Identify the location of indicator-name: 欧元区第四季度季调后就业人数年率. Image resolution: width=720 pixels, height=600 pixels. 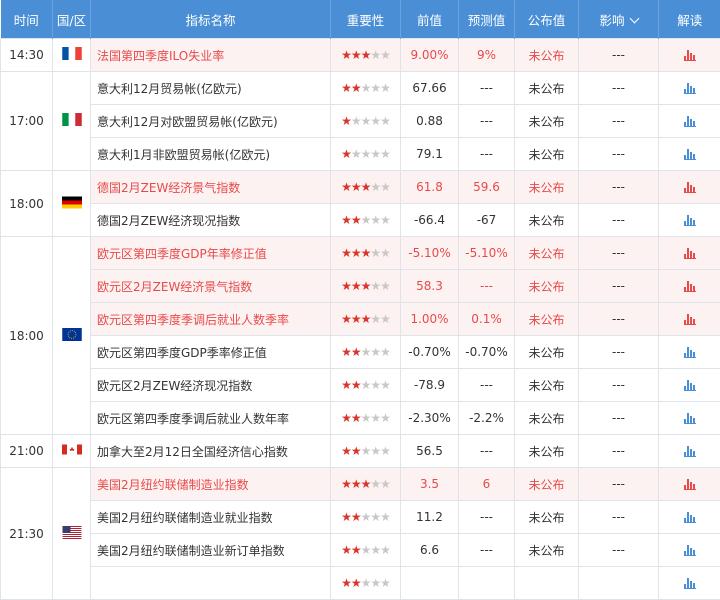
(211, 418).